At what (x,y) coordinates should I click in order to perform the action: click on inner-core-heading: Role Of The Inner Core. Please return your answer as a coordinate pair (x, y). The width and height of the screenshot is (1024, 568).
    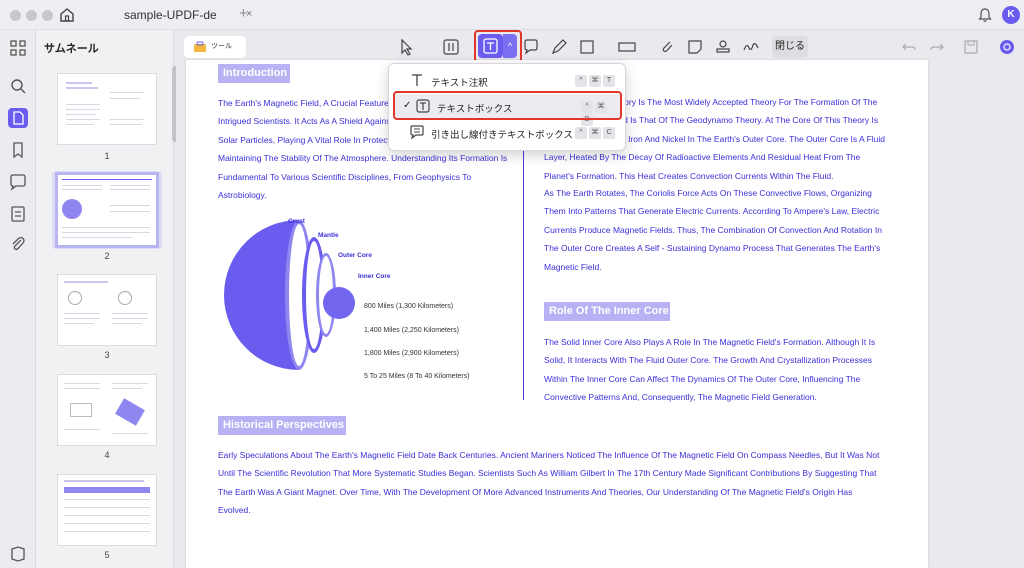
    Looking at the image, I should click on (607, 311).